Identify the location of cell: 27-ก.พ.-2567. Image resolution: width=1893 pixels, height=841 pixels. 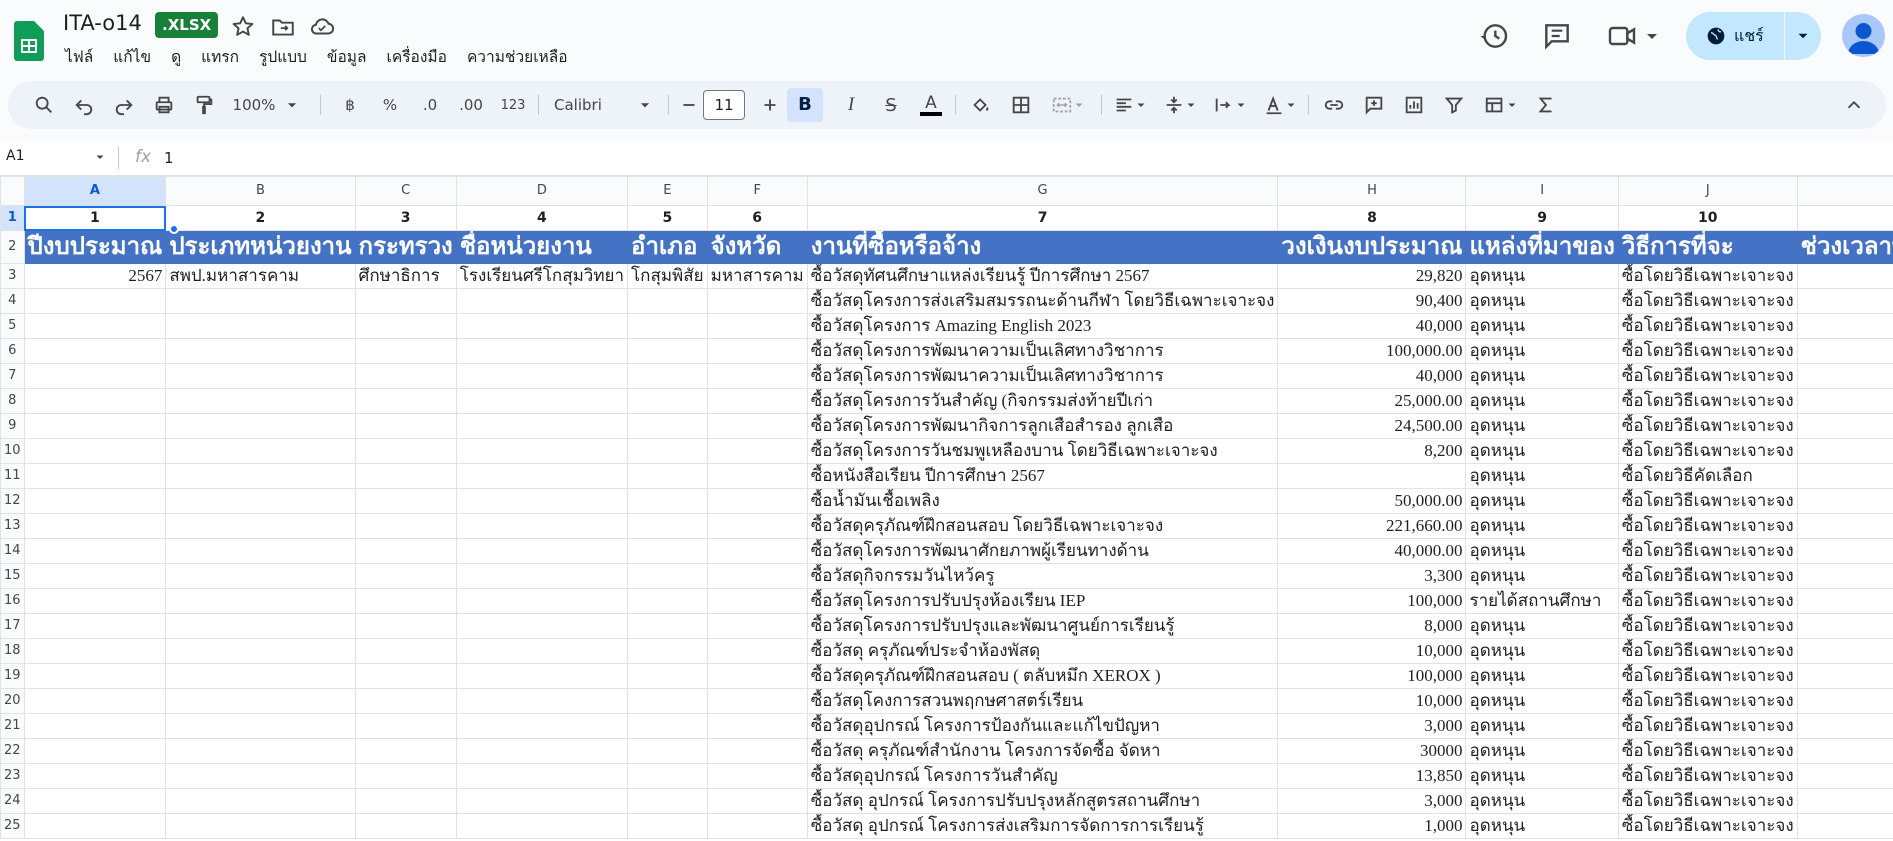
(1844, 426).